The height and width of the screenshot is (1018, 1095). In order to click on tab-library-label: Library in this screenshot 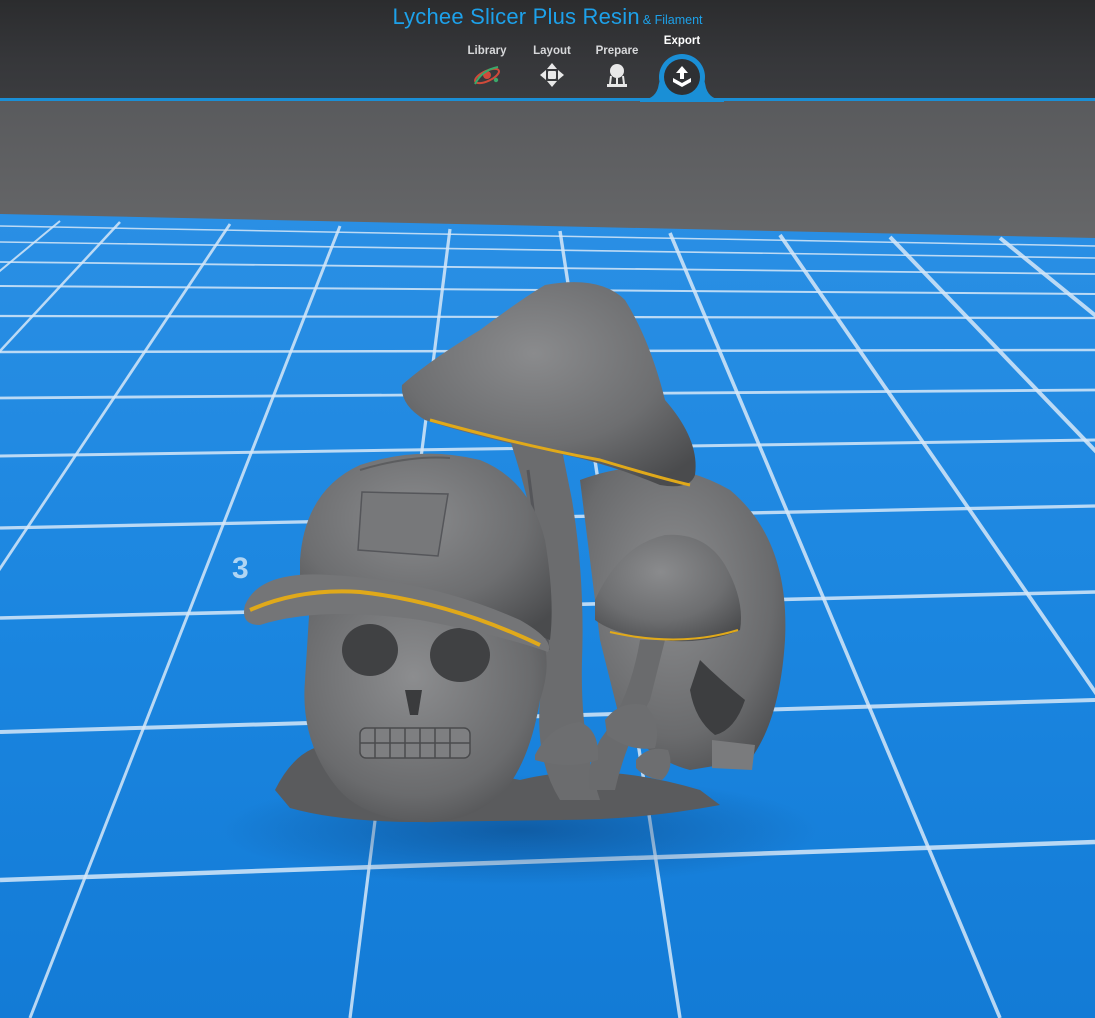, I will do `click(487, 51)`.